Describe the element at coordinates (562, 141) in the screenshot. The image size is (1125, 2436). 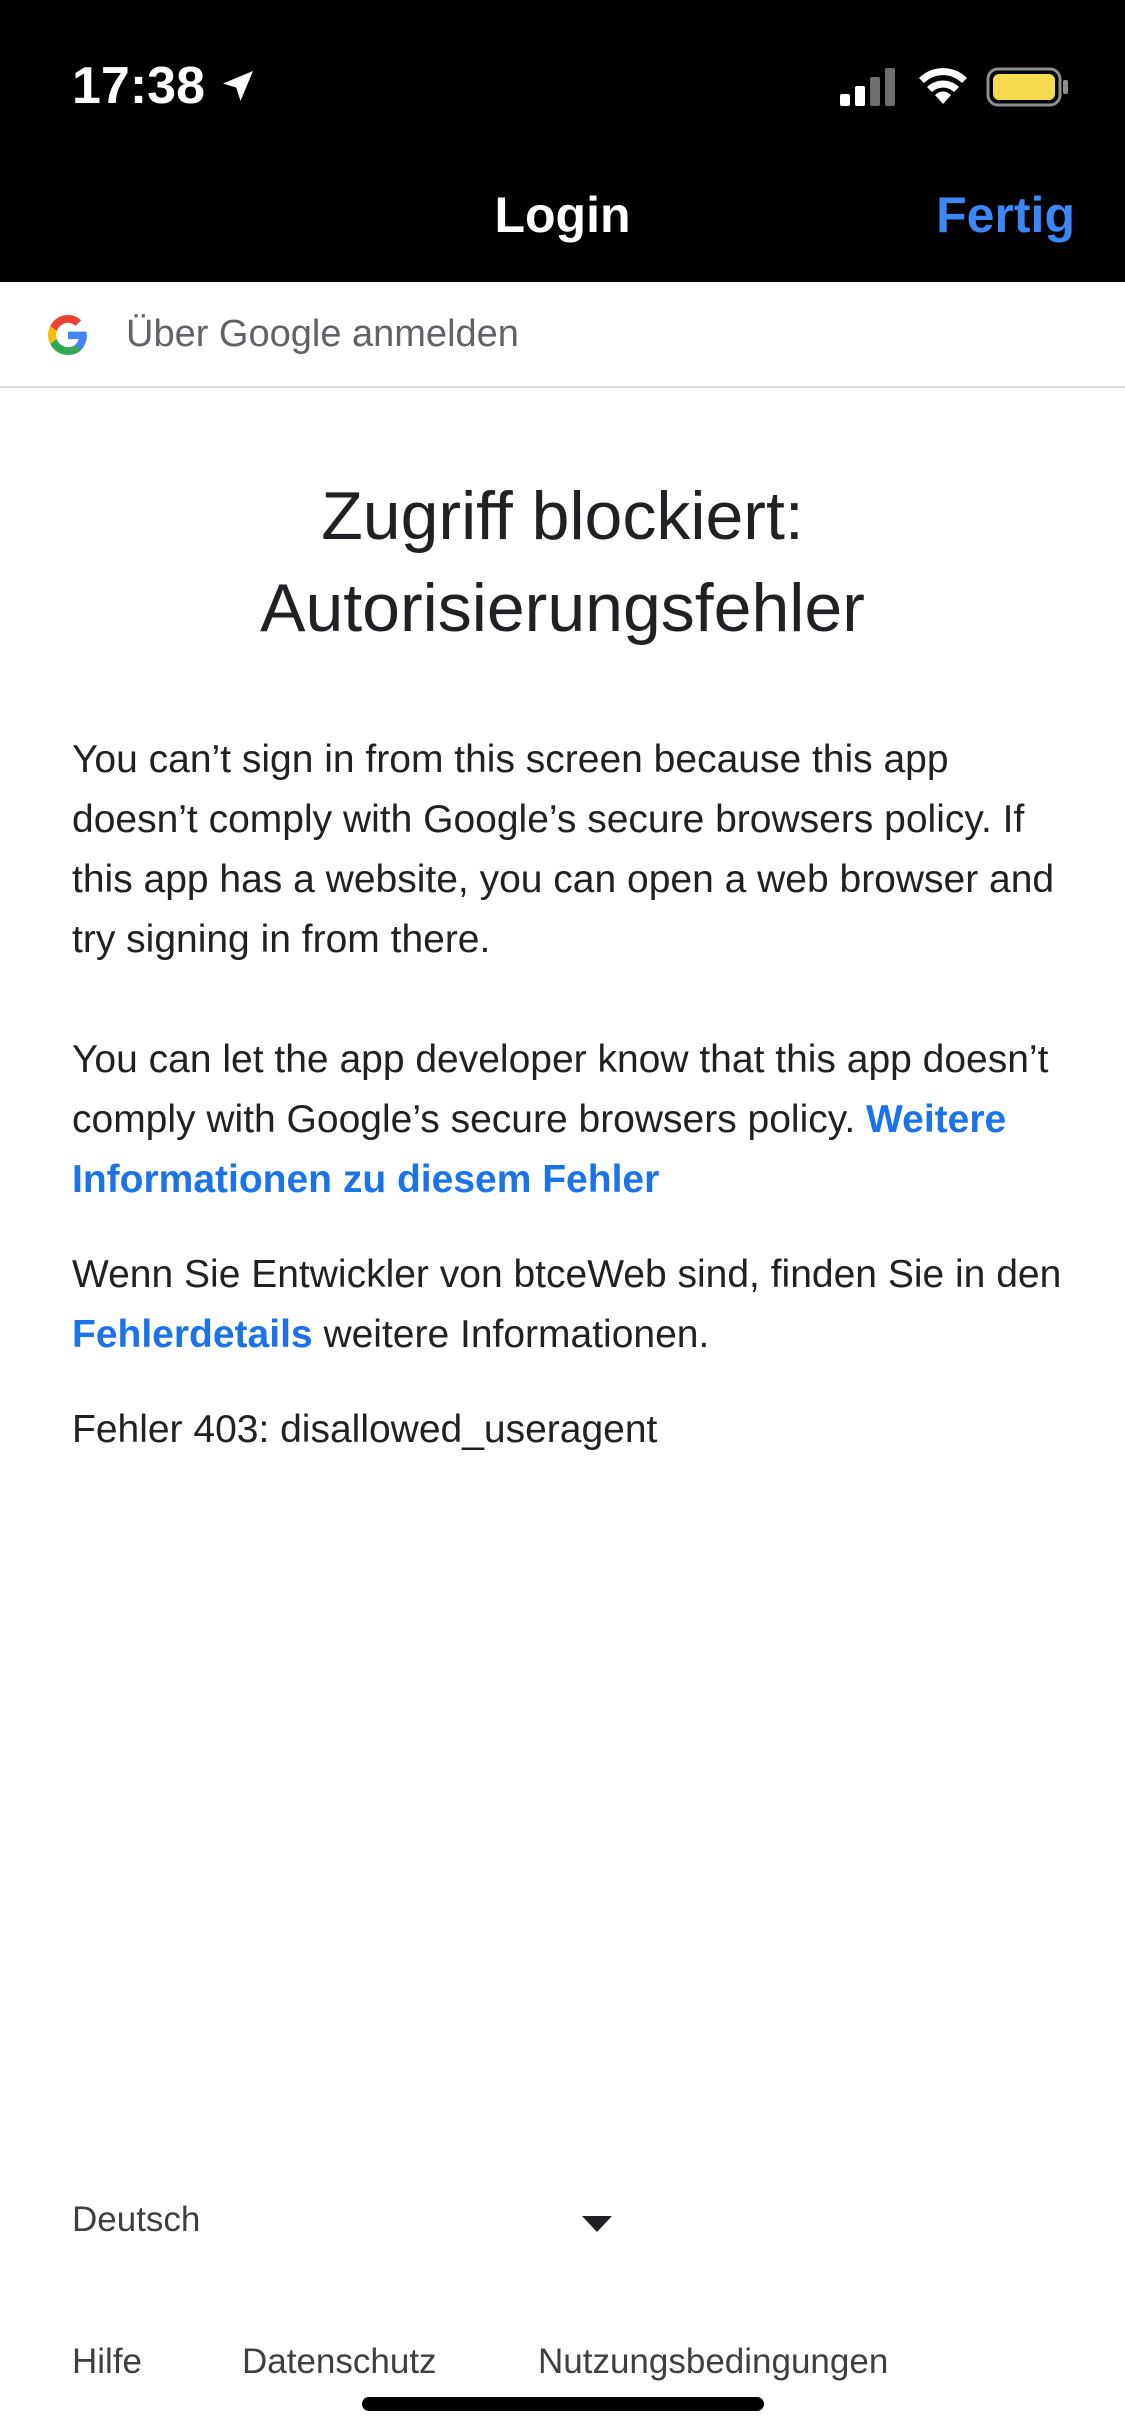
I see `top-bar: 17:38 Login Fertig` at that location.